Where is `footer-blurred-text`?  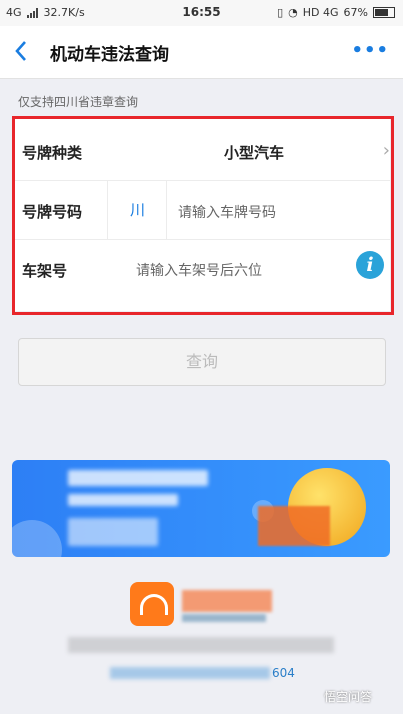 footer-blurred-text is located at coordinates (201, 645).